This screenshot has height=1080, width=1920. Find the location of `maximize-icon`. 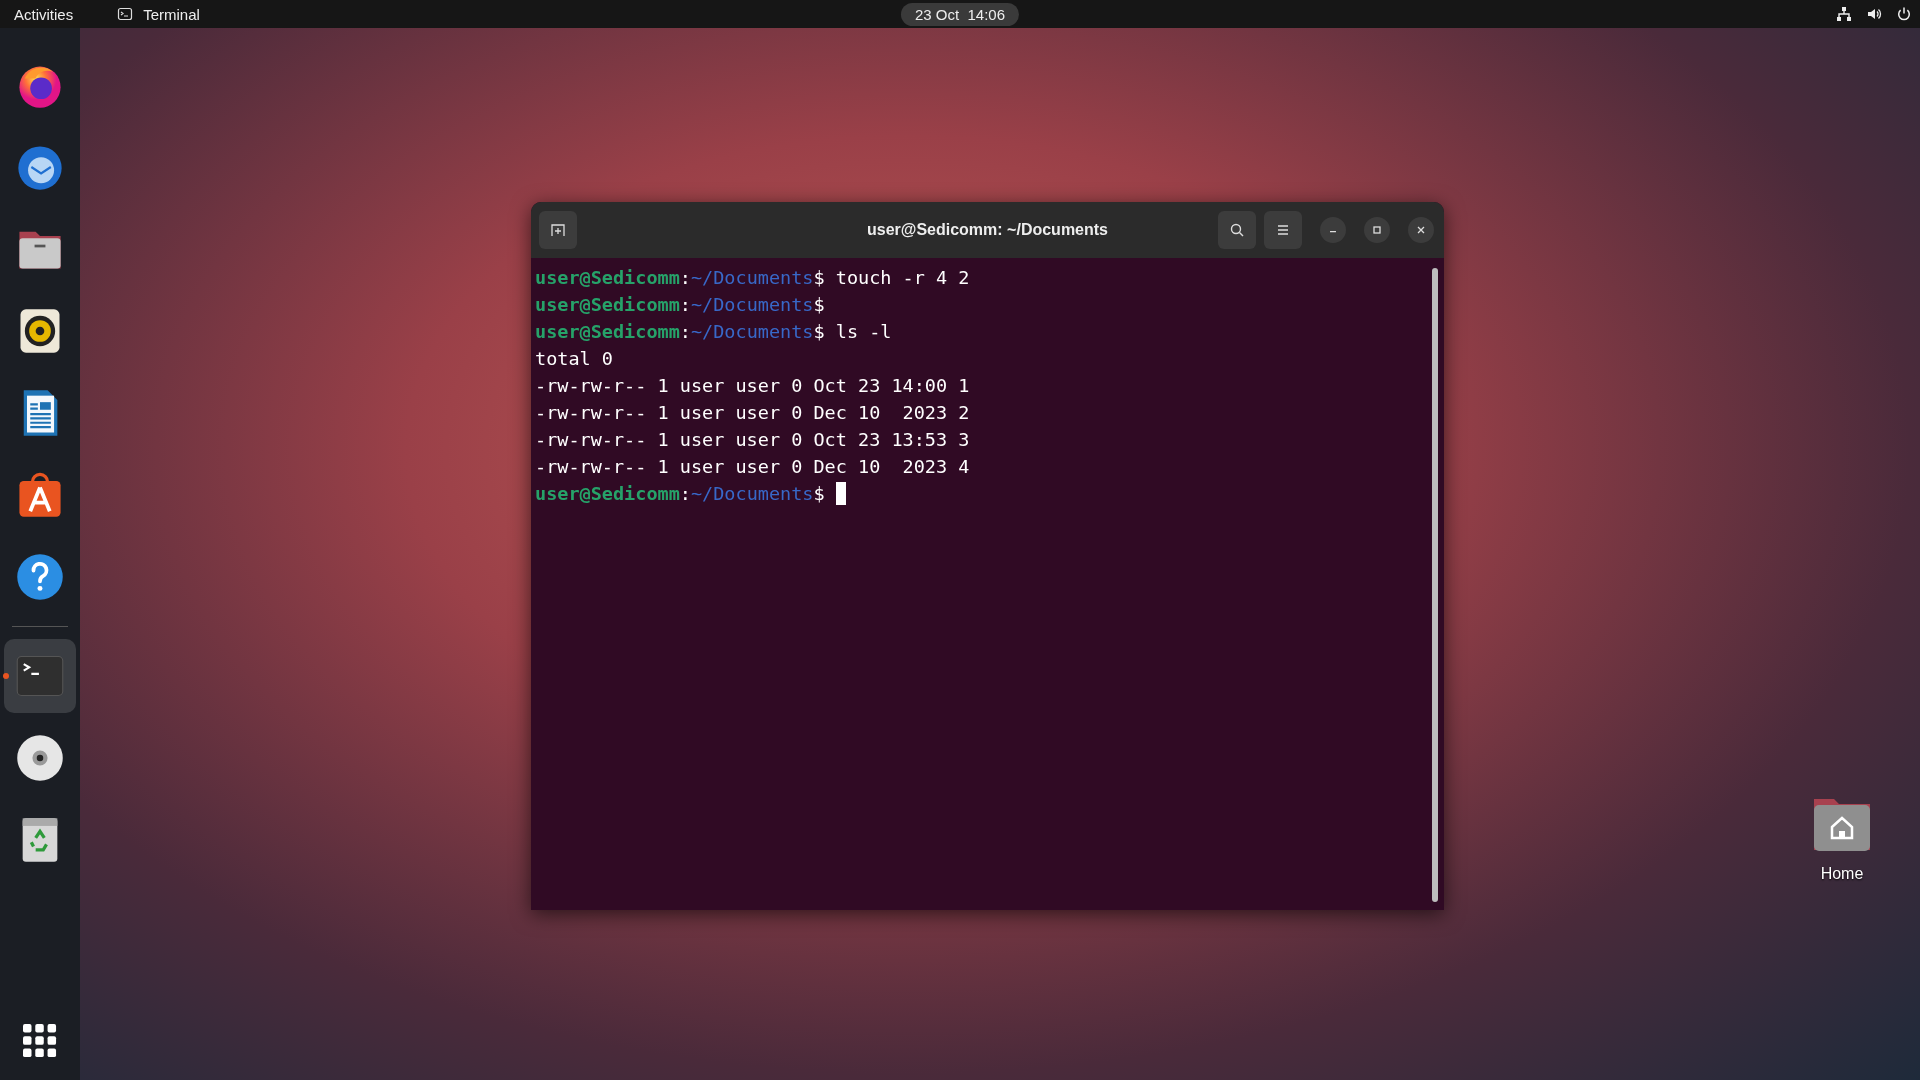

maximize-icon is located at coordinates (1377, 230).